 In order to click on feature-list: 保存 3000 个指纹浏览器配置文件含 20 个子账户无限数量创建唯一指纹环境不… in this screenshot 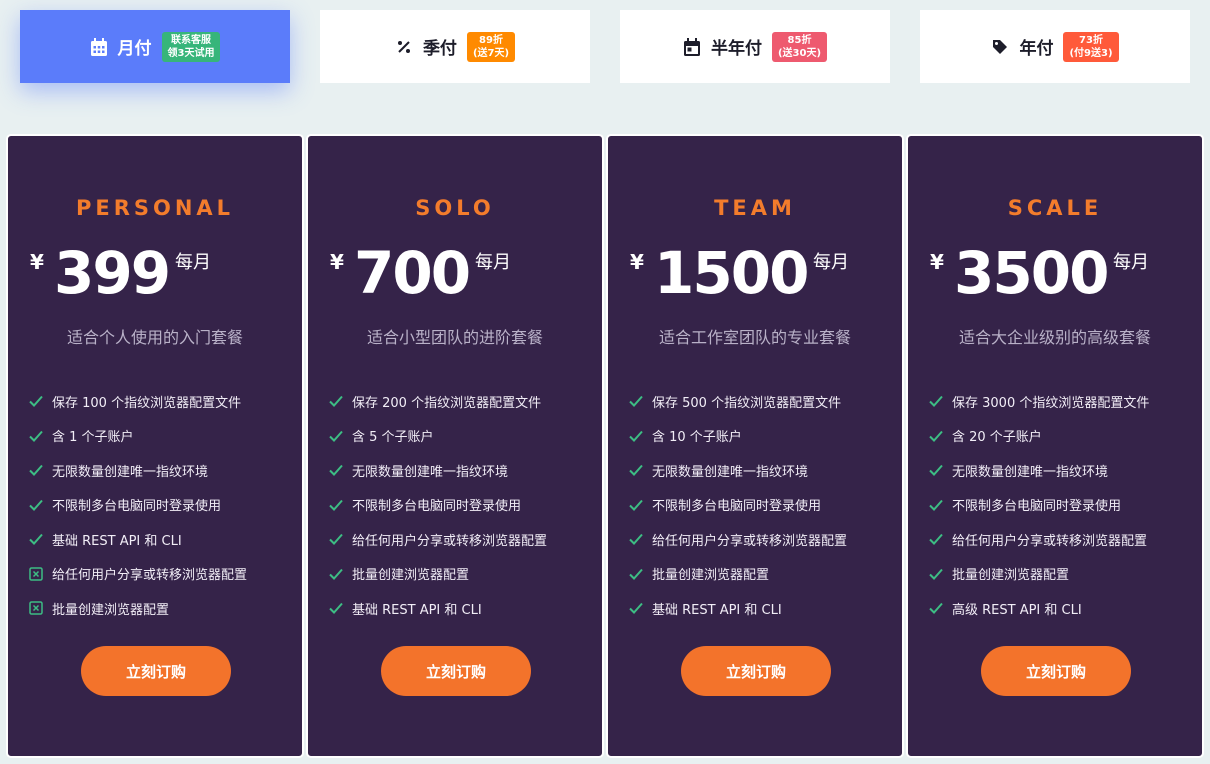, I will do `click(1038, 505)`.